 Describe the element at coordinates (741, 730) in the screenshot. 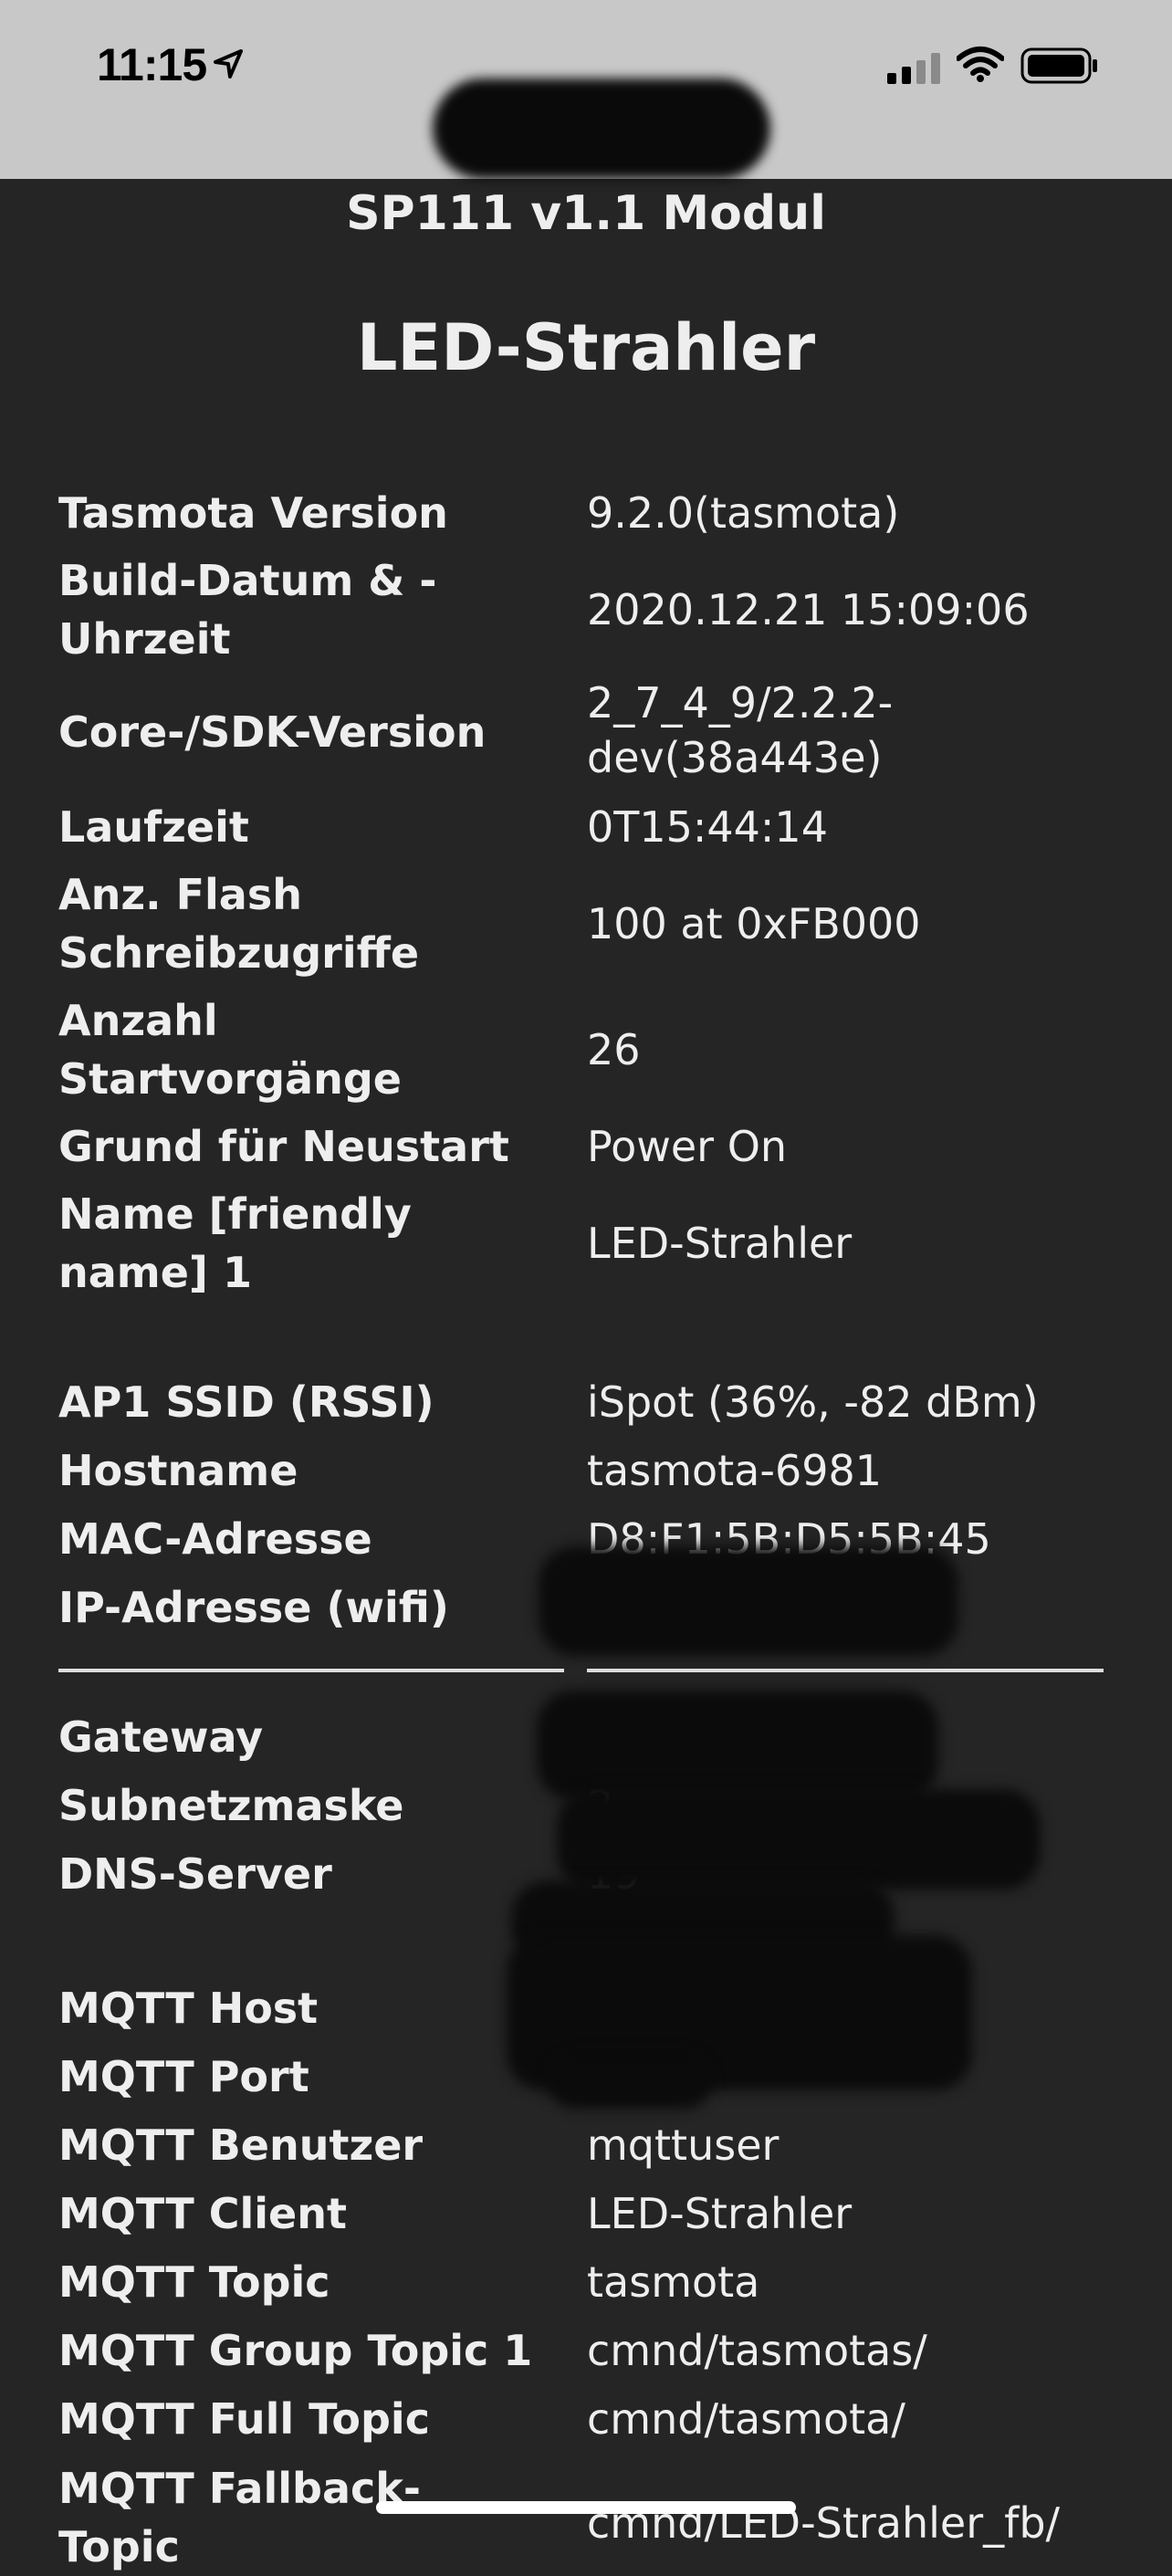

I see `info-value: 2_7_4_9/2.2.2-dev(38a443e)` at that location.